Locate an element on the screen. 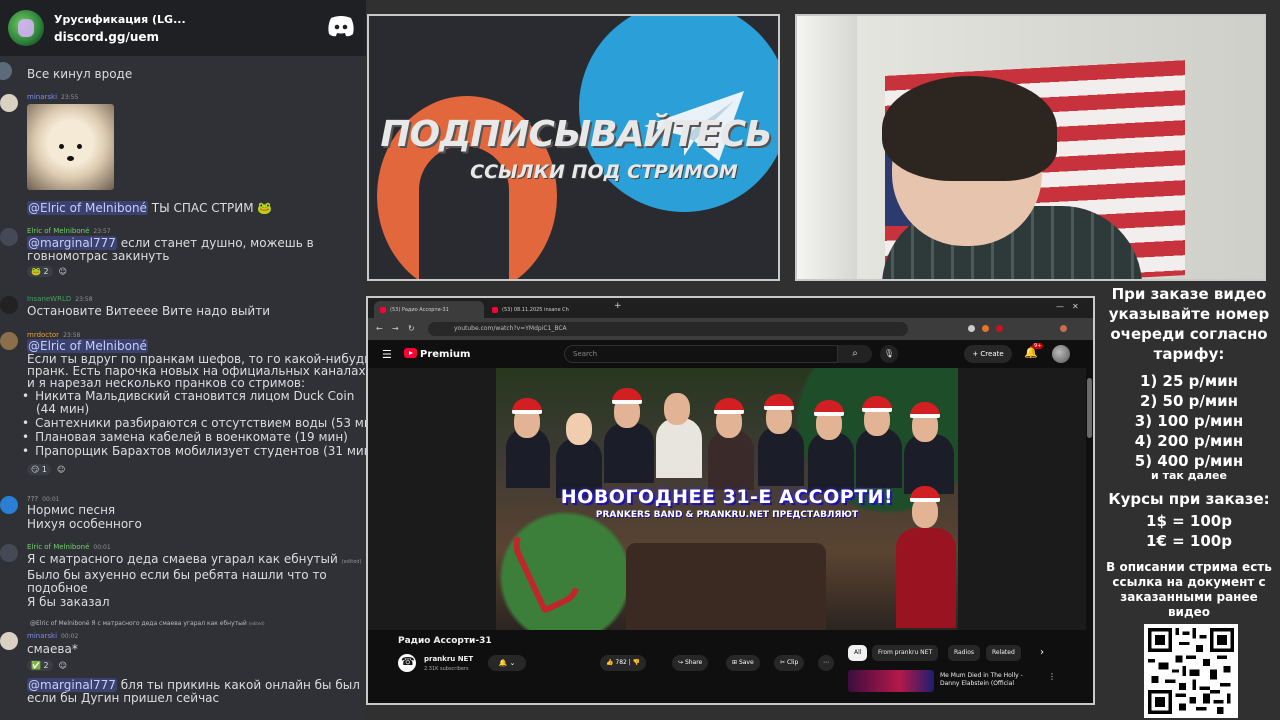 The image size is (1280, 720). username: ??? is located at coordinates (32, 499).